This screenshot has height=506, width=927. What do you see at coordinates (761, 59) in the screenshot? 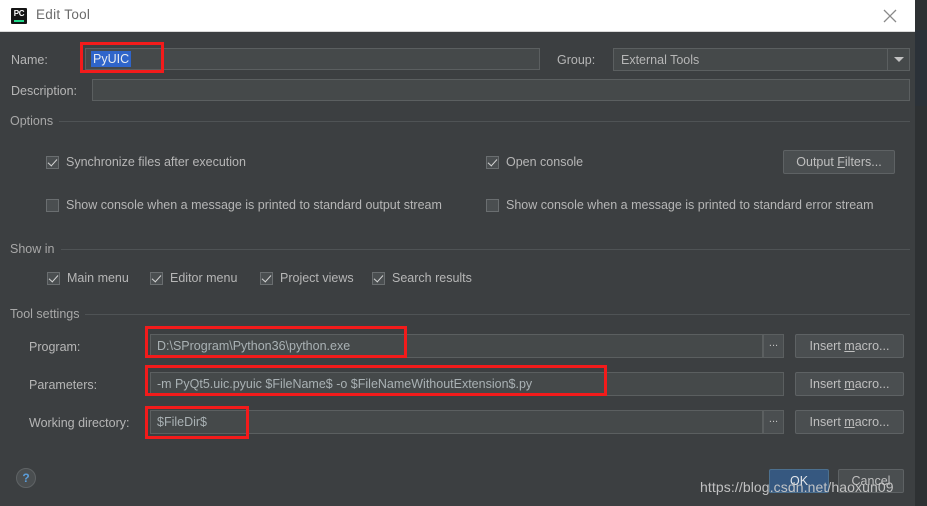
I see `group-combobox: External Tools` at bounding box center [761, 59].